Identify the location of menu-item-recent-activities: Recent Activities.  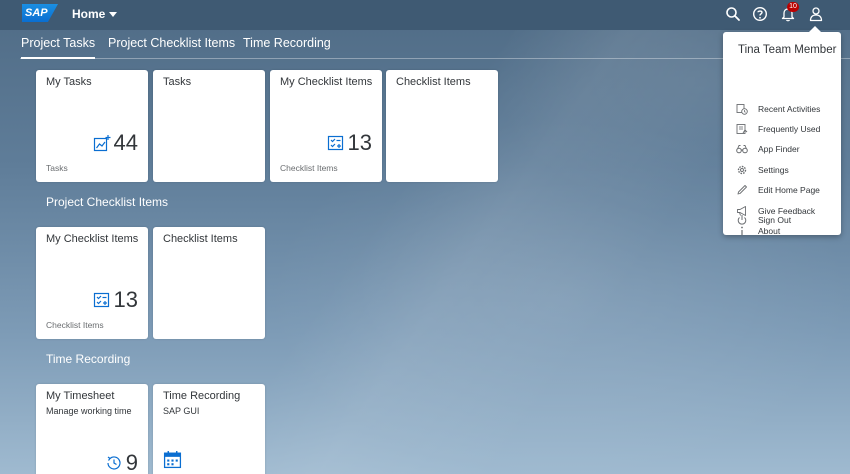
(778, 109).